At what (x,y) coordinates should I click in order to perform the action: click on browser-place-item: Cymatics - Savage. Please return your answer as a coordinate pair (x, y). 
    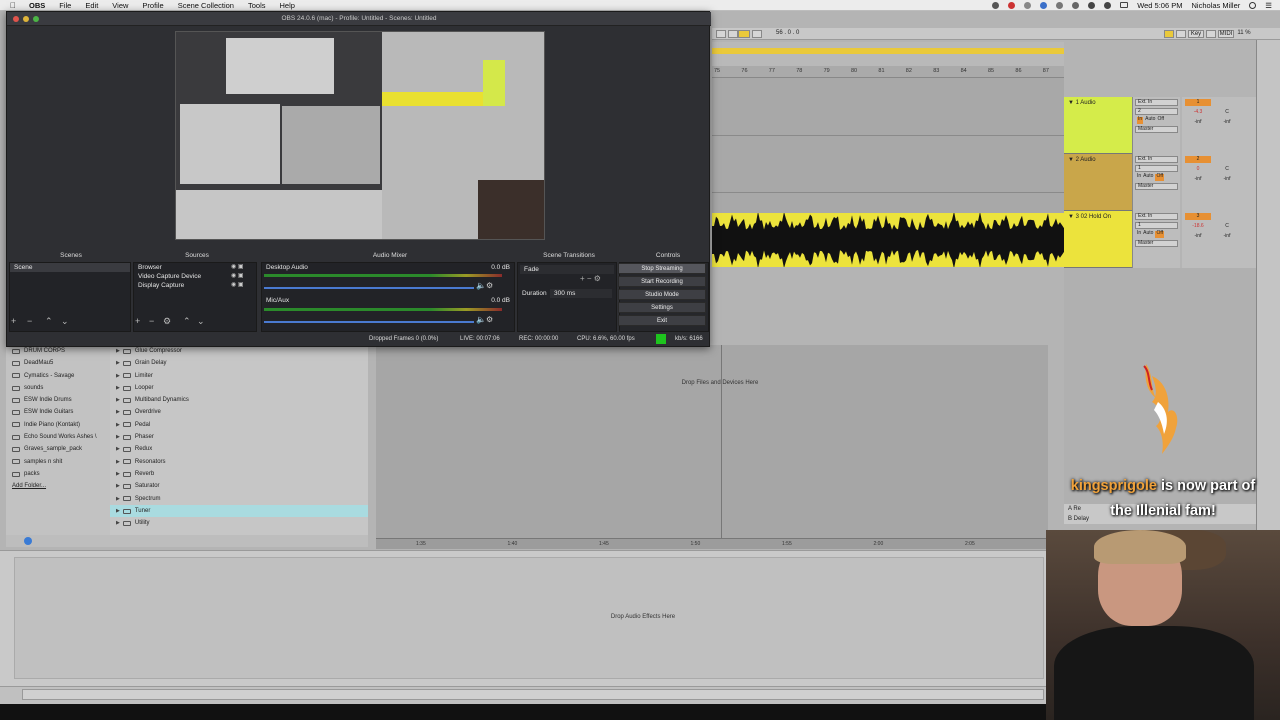
    Looking at the image, I should click on (57, 376).